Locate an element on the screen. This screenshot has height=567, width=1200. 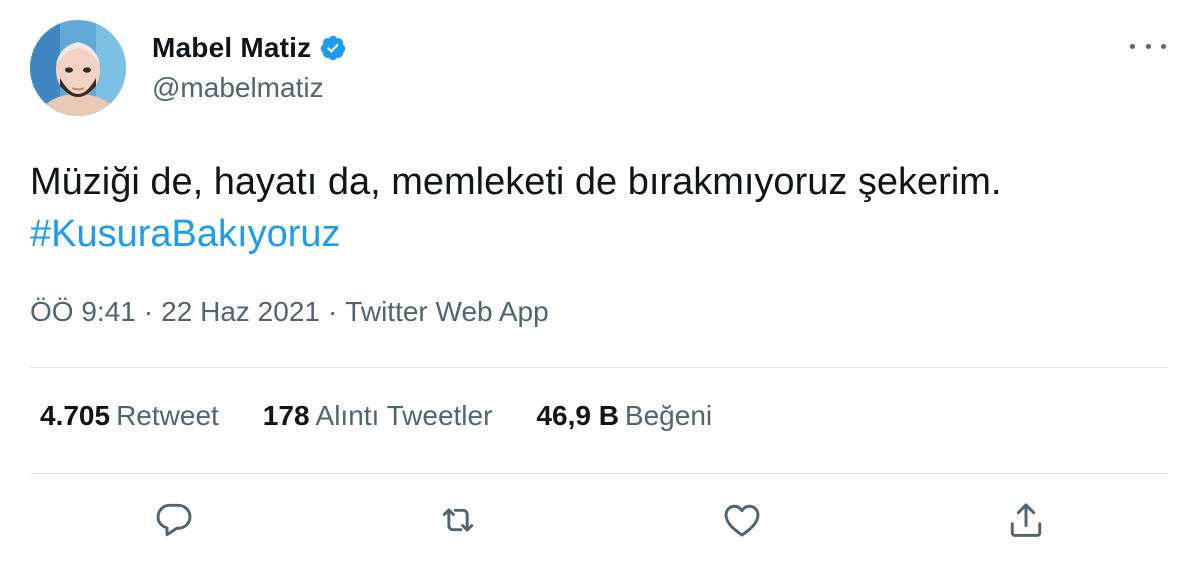
retweets-stat: 4.705 Retweet is located at coordinates (129, 416).